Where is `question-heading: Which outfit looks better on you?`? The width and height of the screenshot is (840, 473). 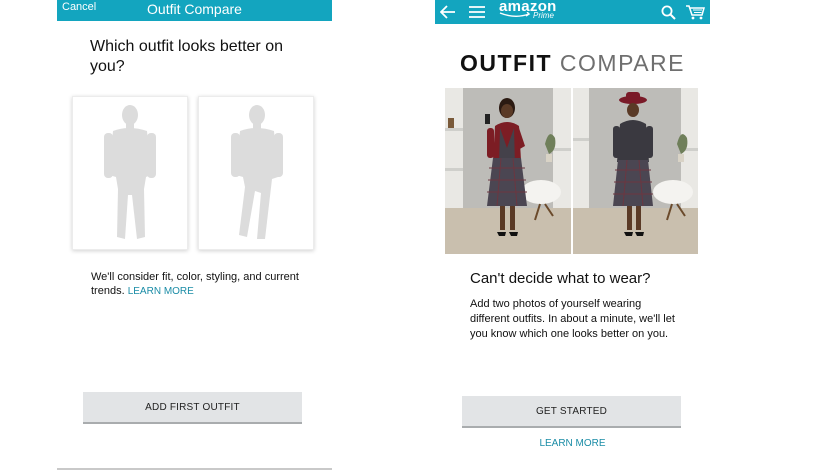
question-heading: Which outfit looks better on you? is located at coordinates (186, 56).